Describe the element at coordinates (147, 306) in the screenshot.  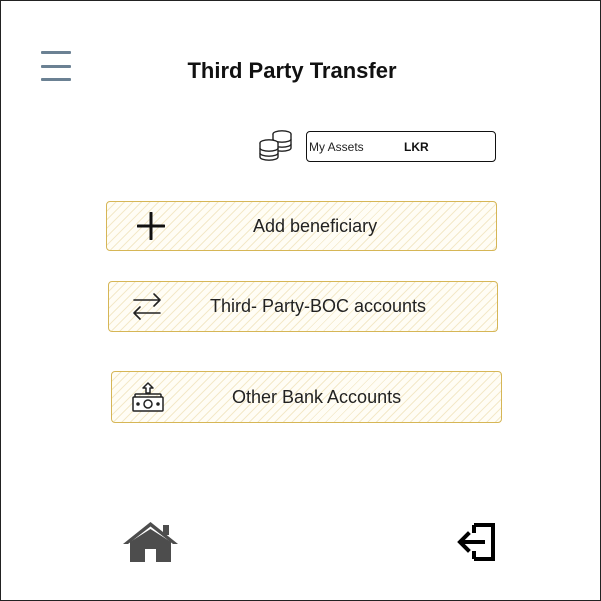
I see `transfer-arrows-icon` at that location.